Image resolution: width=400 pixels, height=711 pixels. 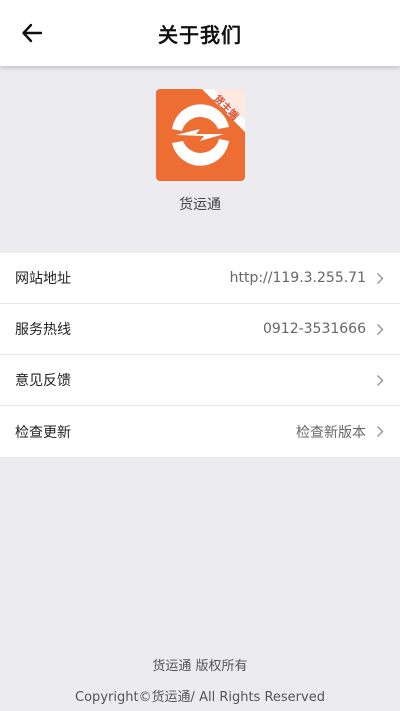 I want to click on app-logo: 货主端, so click(x=200, y=135).